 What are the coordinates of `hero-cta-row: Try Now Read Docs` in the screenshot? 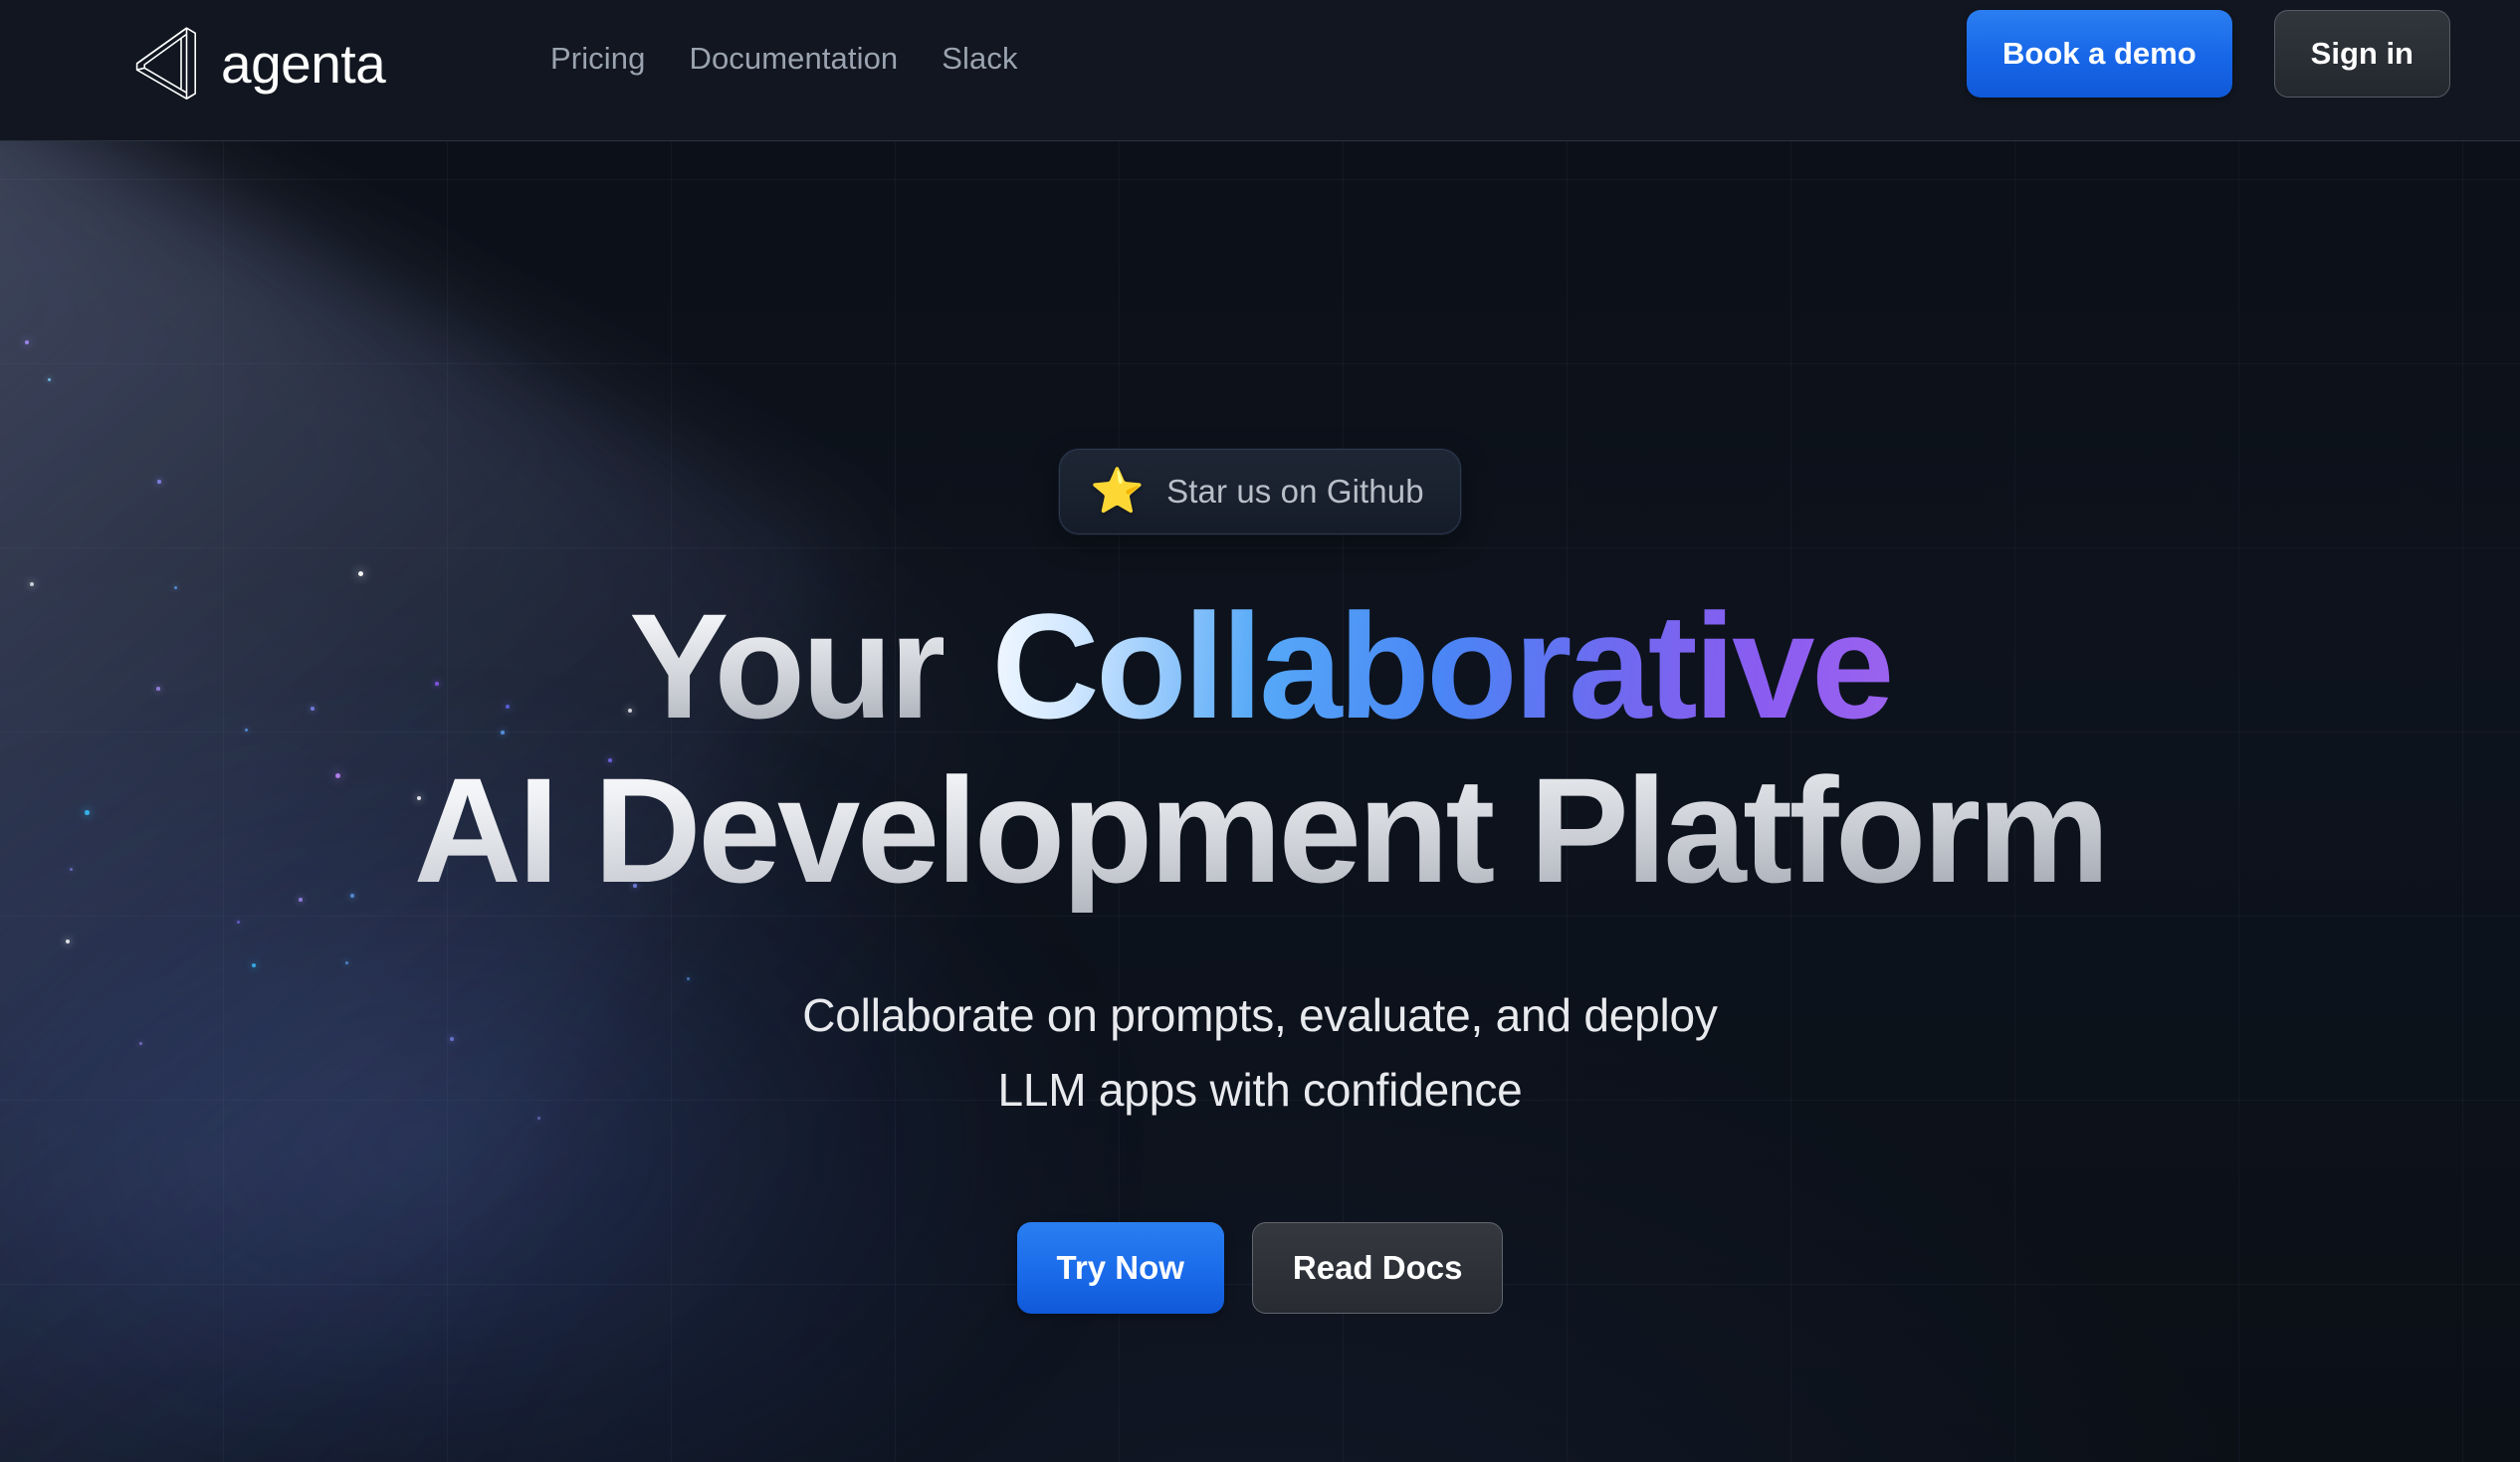 It's located at (1260, 1268).